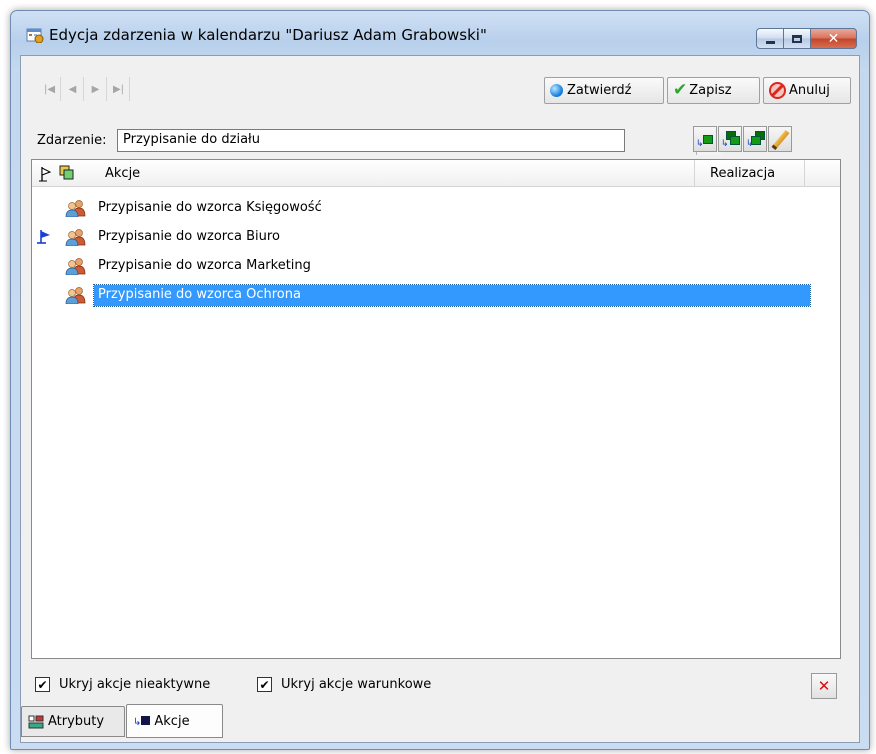 The image size is (876, 754). Describe the element at coordinates (142, 721) in the screenshot. I see `action-tab-icon: ↳` at that location.